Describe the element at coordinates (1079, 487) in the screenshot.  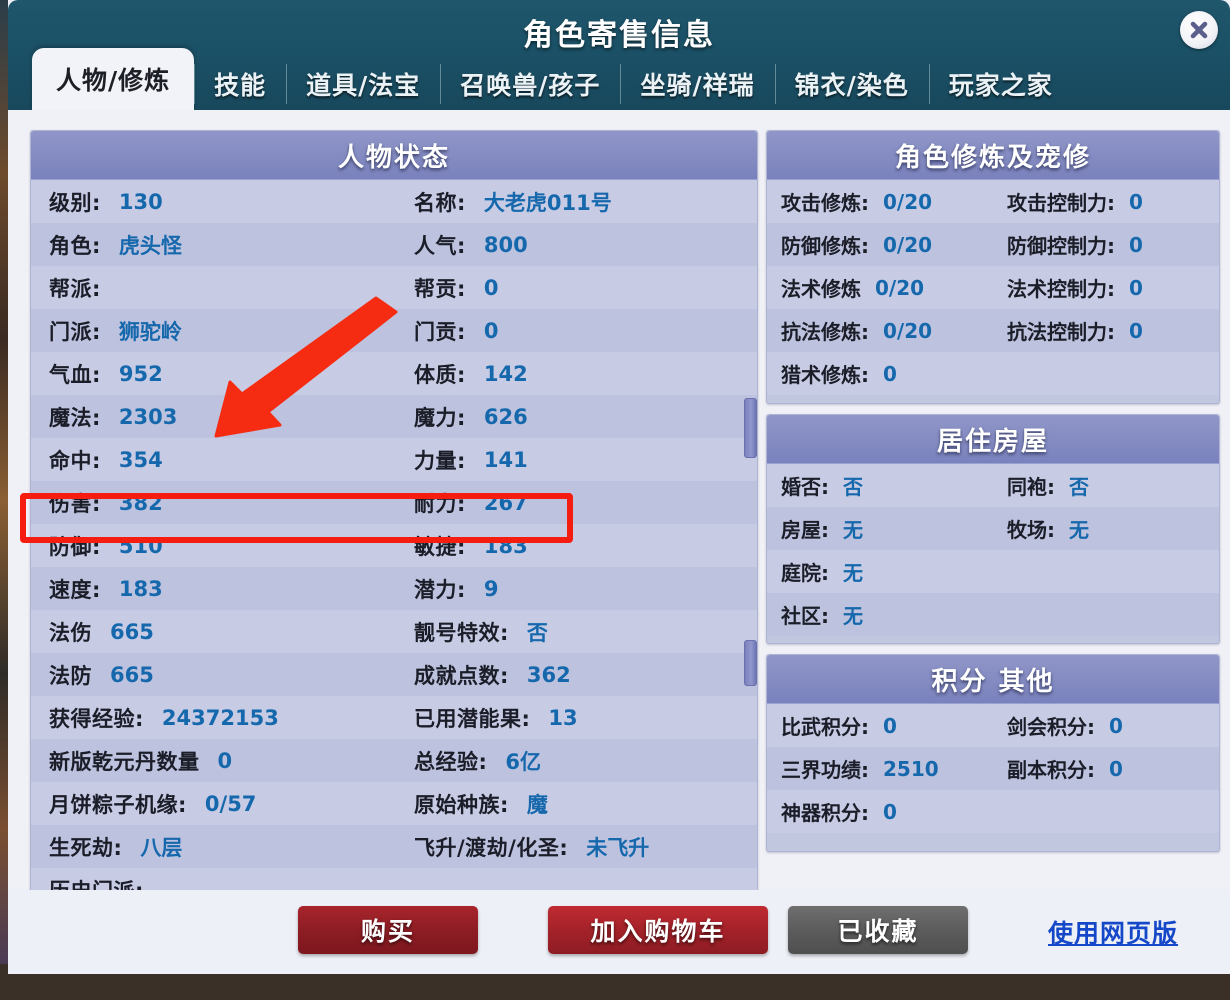
I see `stat-value: 否` at that location.